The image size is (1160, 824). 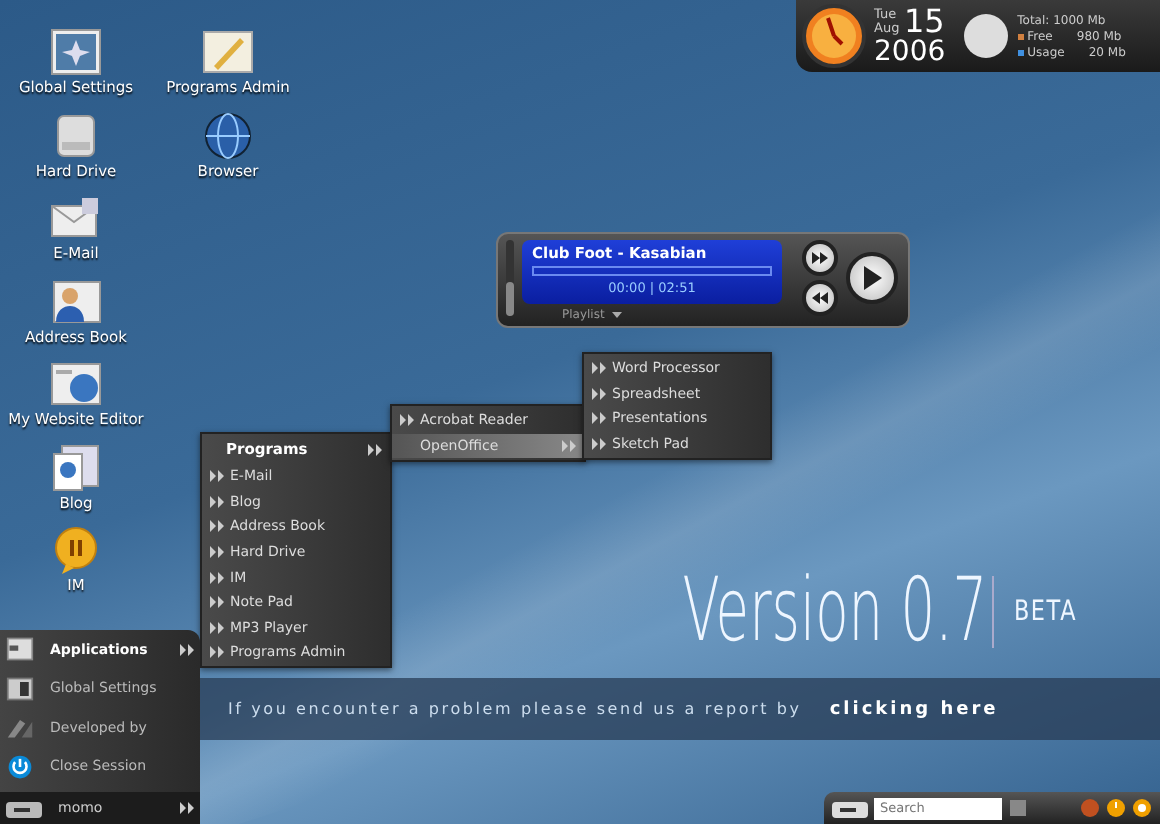 What do you see at coordinates (76, 52) in the screenshot?
I see `picture-frame-icon` at bounding box center [76, 52].